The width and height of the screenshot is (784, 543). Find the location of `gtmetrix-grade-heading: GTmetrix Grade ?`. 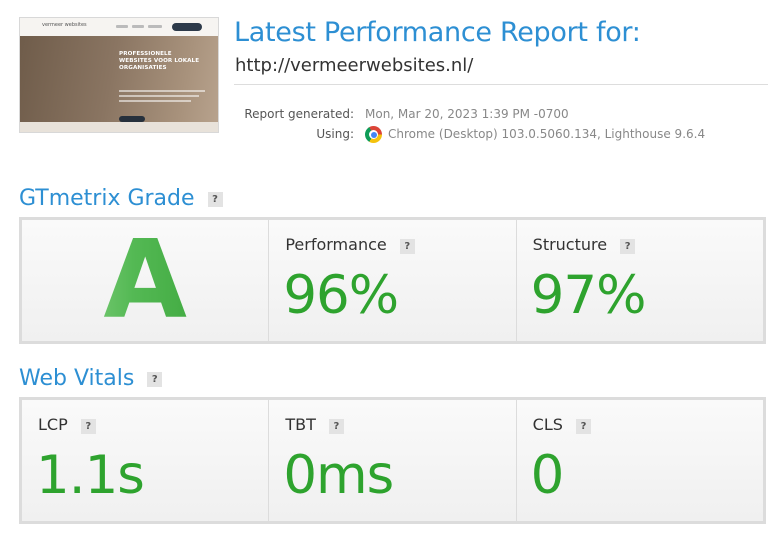

gtmetrix-grade-heading: GTmetrix Grade ? is located at coordinates (121, 198).